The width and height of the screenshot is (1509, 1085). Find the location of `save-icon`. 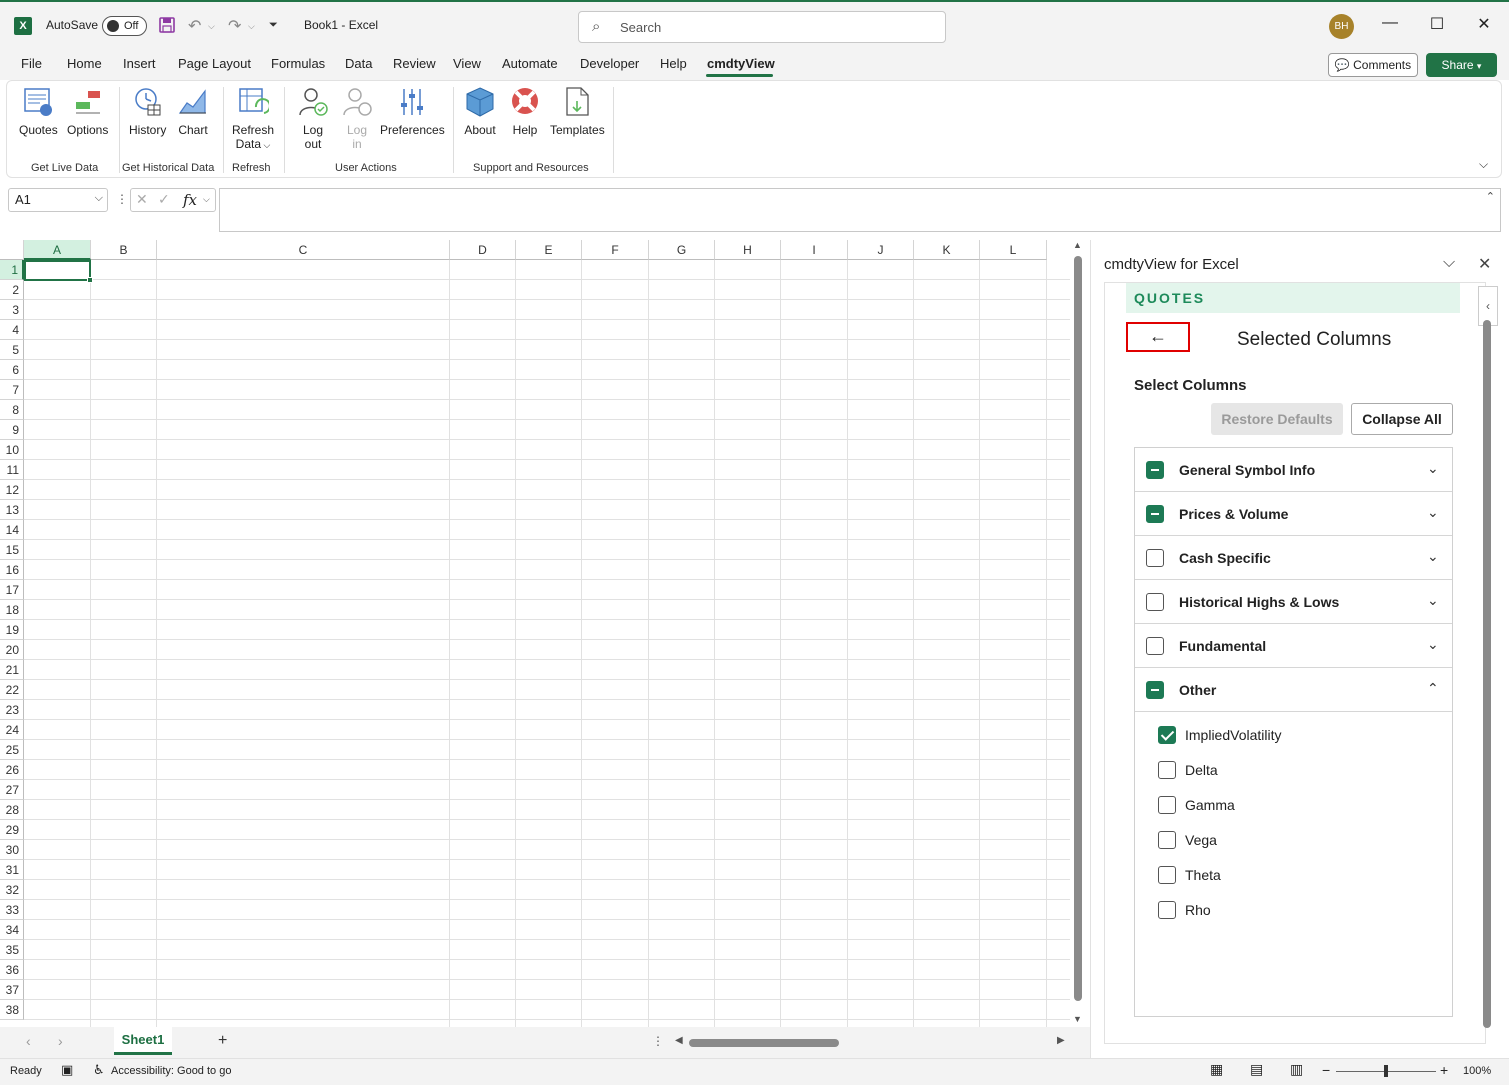

save-icon is located at coordinates (167, 27).